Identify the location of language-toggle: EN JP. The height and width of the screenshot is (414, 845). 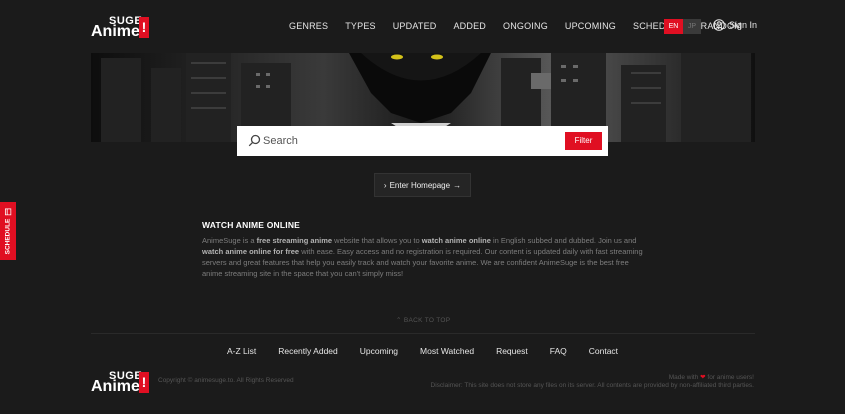
(682, 26).